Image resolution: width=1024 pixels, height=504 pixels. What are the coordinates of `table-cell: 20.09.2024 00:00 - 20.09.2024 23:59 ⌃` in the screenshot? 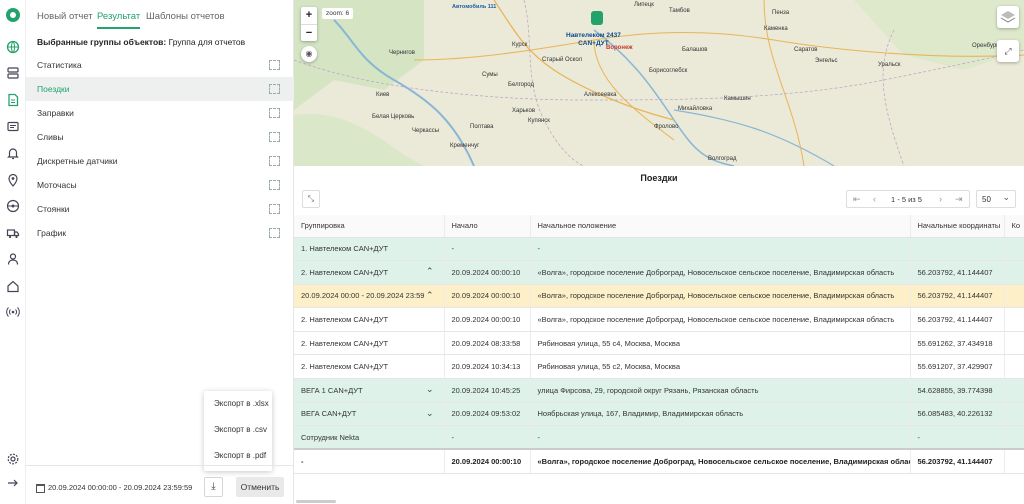 It's located at (369, 296).